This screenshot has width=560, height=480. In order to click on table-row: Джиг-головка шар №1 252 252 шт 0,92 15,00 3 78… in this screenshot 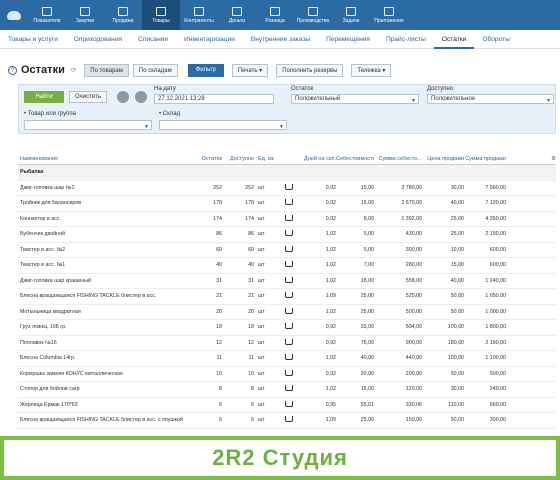, I will do `click(287, 188)`.